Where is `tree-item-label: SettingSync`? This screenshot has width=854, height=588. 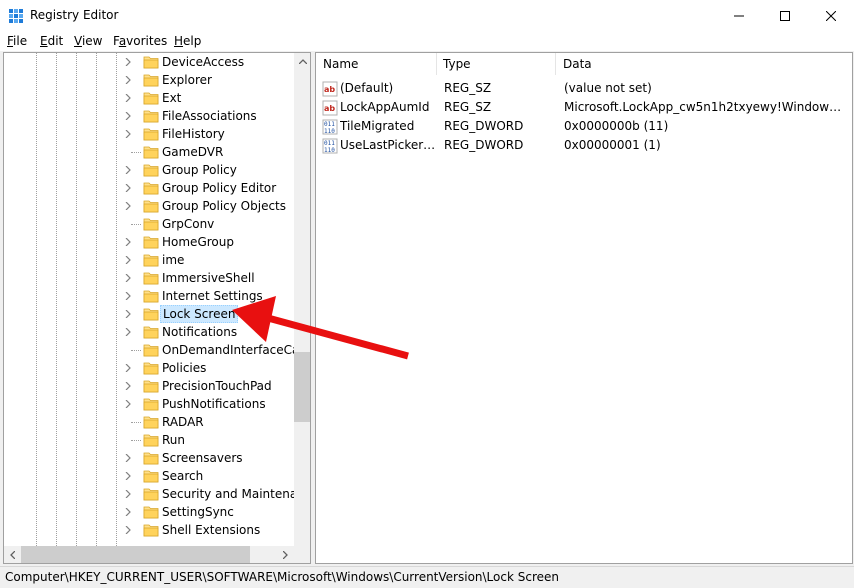 tree-item-label: SettingSync is located at coordinates (198, 512).